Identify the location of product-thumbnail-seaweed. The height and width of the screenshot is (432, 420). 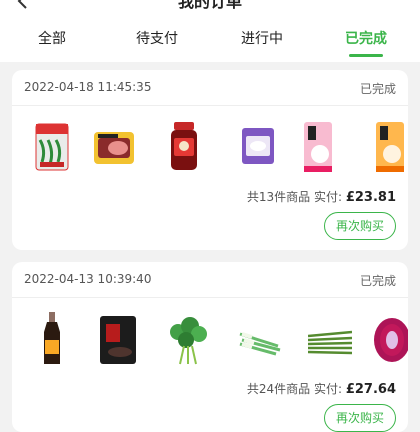
(52, 147).